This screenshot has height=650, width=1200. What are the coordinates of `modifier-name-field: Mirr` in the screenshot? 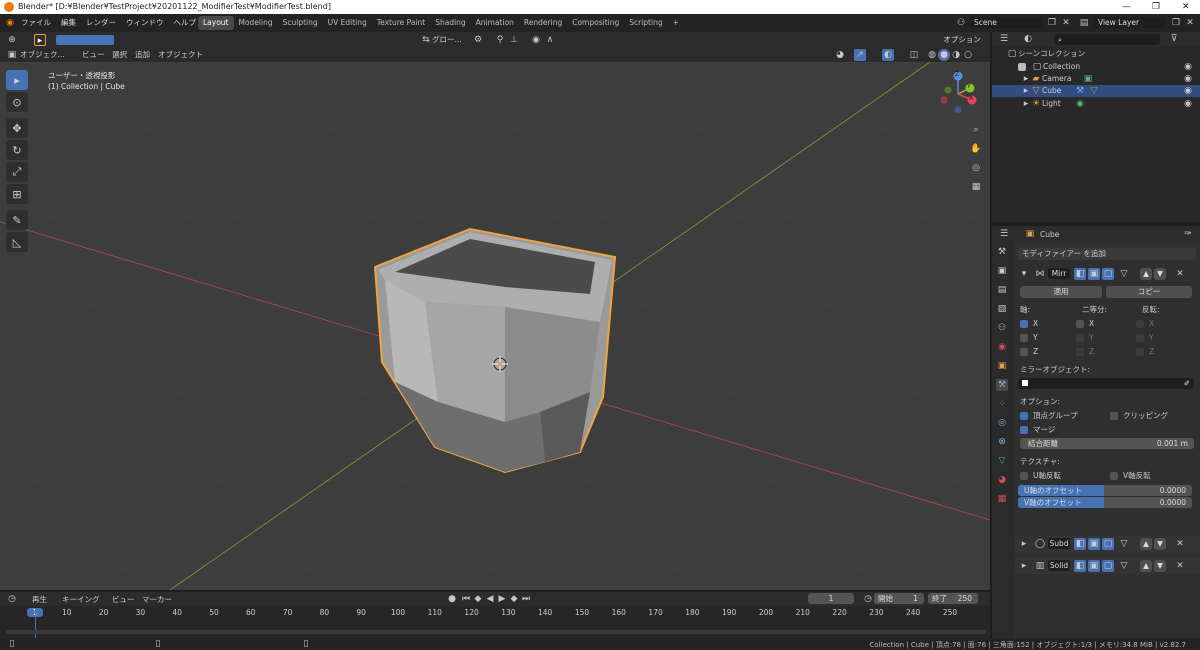 It's located at (1059, 273).